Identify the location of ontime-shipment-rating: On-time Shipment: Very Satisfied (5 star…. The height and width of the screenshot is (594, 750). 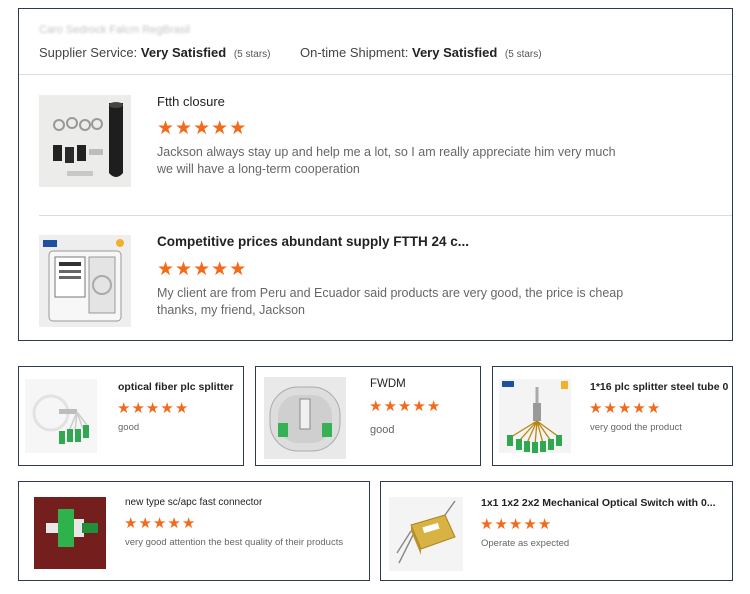
(421, 52).